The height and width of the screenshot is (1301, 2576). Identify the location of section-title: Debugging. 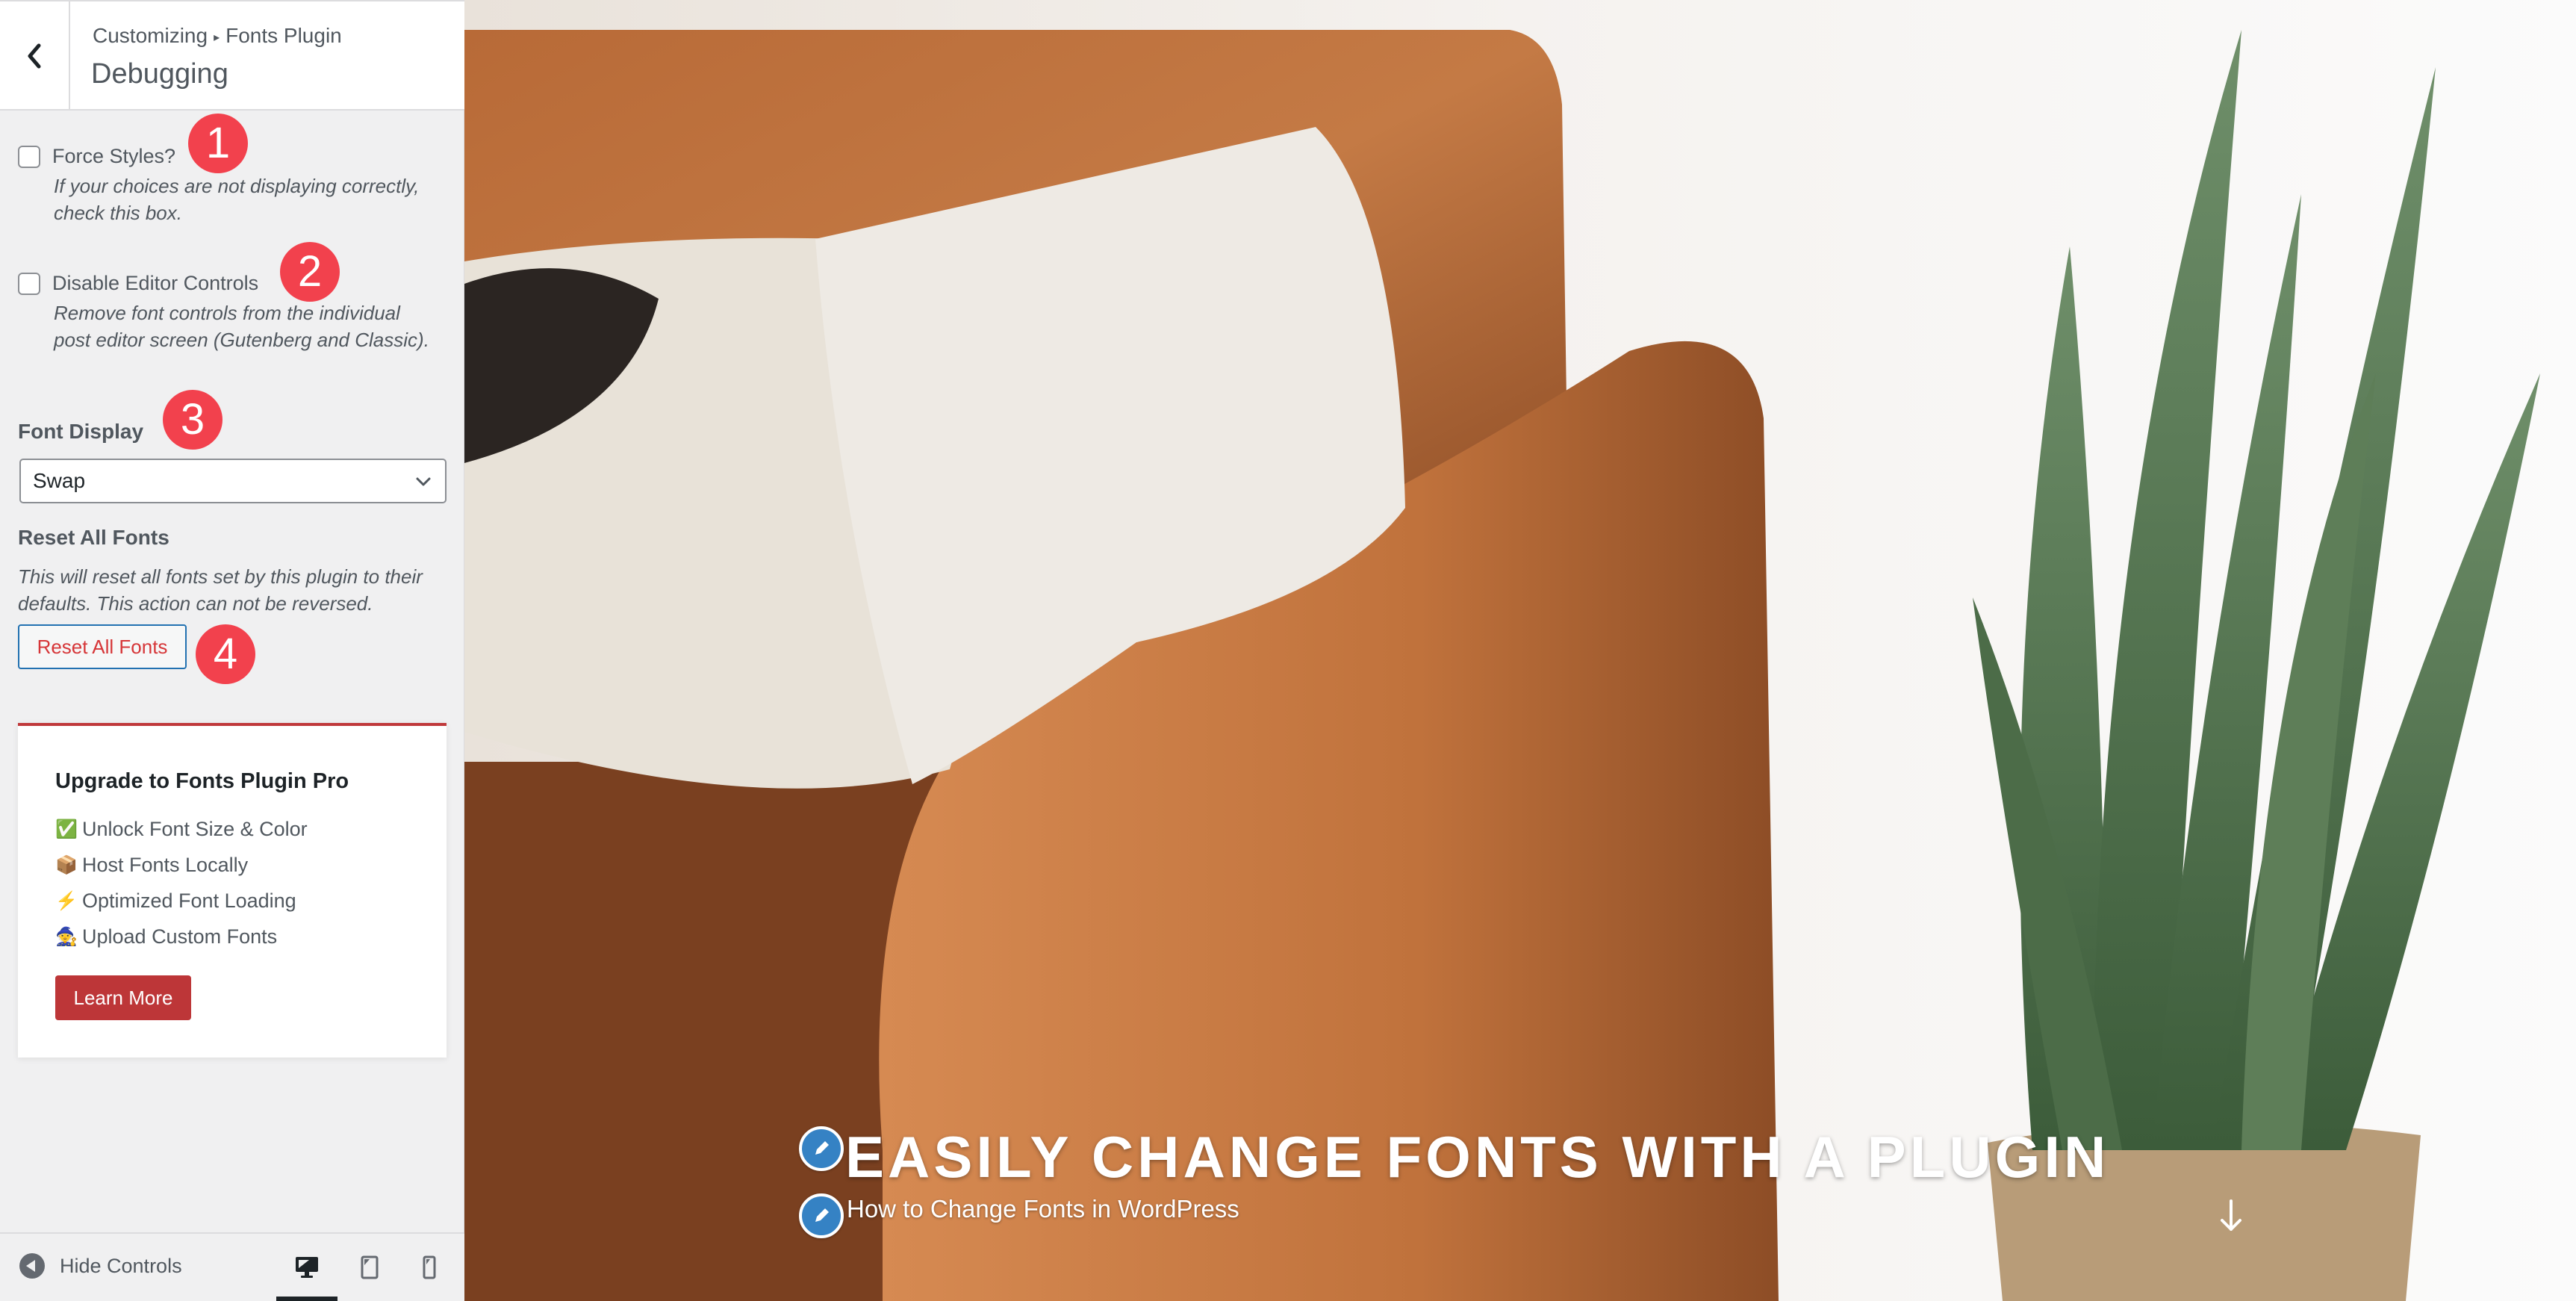
(159, 74).